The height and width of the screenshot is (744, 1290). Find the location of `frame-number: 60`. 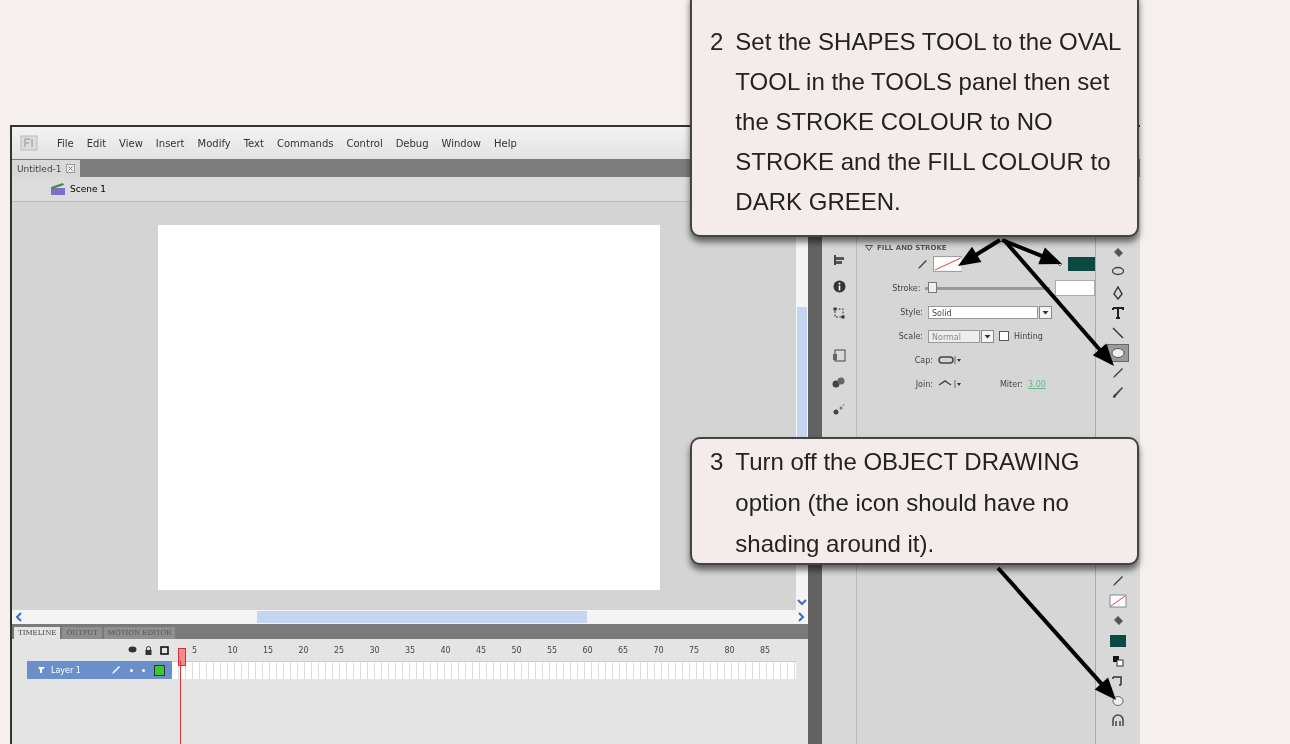

frame-number: 60 is located at coordinates (588, 650).